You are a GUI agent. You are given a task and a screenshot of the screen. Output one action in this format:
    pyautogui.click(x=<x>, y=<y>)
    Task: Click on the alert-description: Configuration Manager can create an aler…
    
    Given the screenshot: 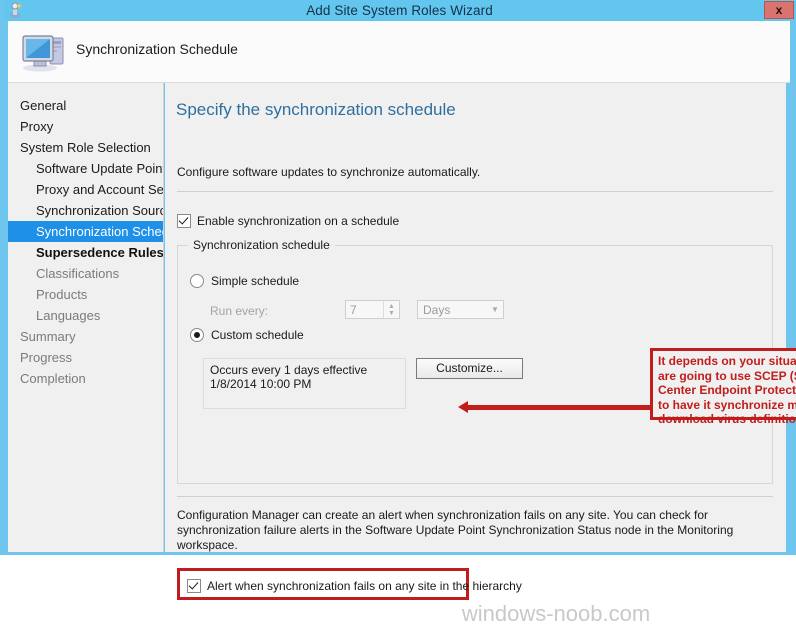 What is the action you would take?
    pyautogui.click(x=455, y=530)
    